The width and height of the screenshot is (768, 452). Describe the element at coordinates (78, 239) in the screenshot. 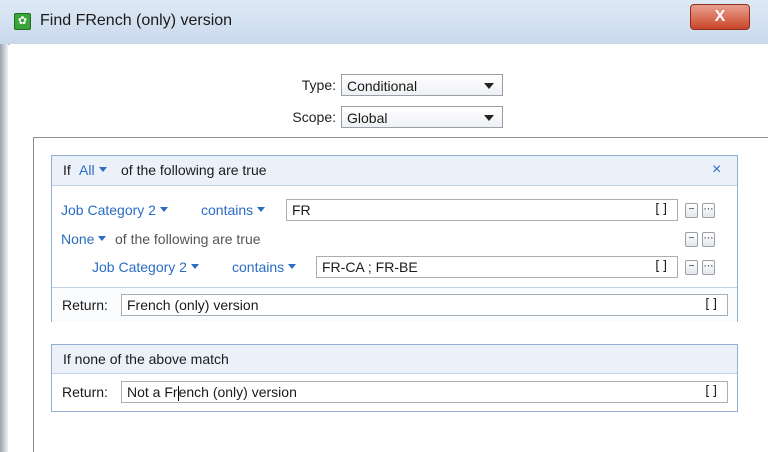

I see `nested-quantifier-value: None` at that location.